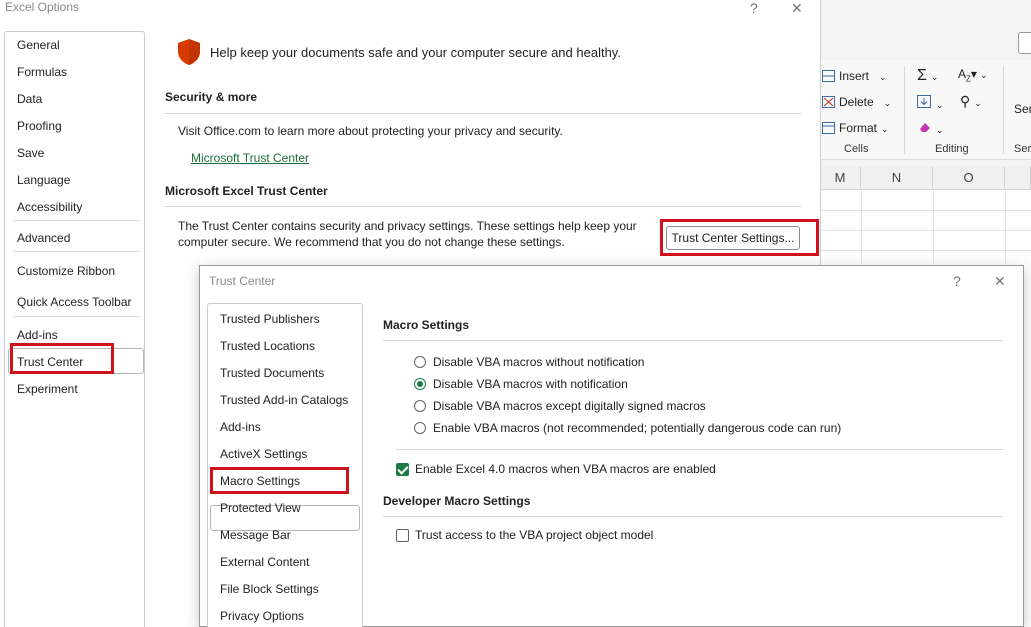  I want to click on format-button: Format ⌄, so click(855, 128).